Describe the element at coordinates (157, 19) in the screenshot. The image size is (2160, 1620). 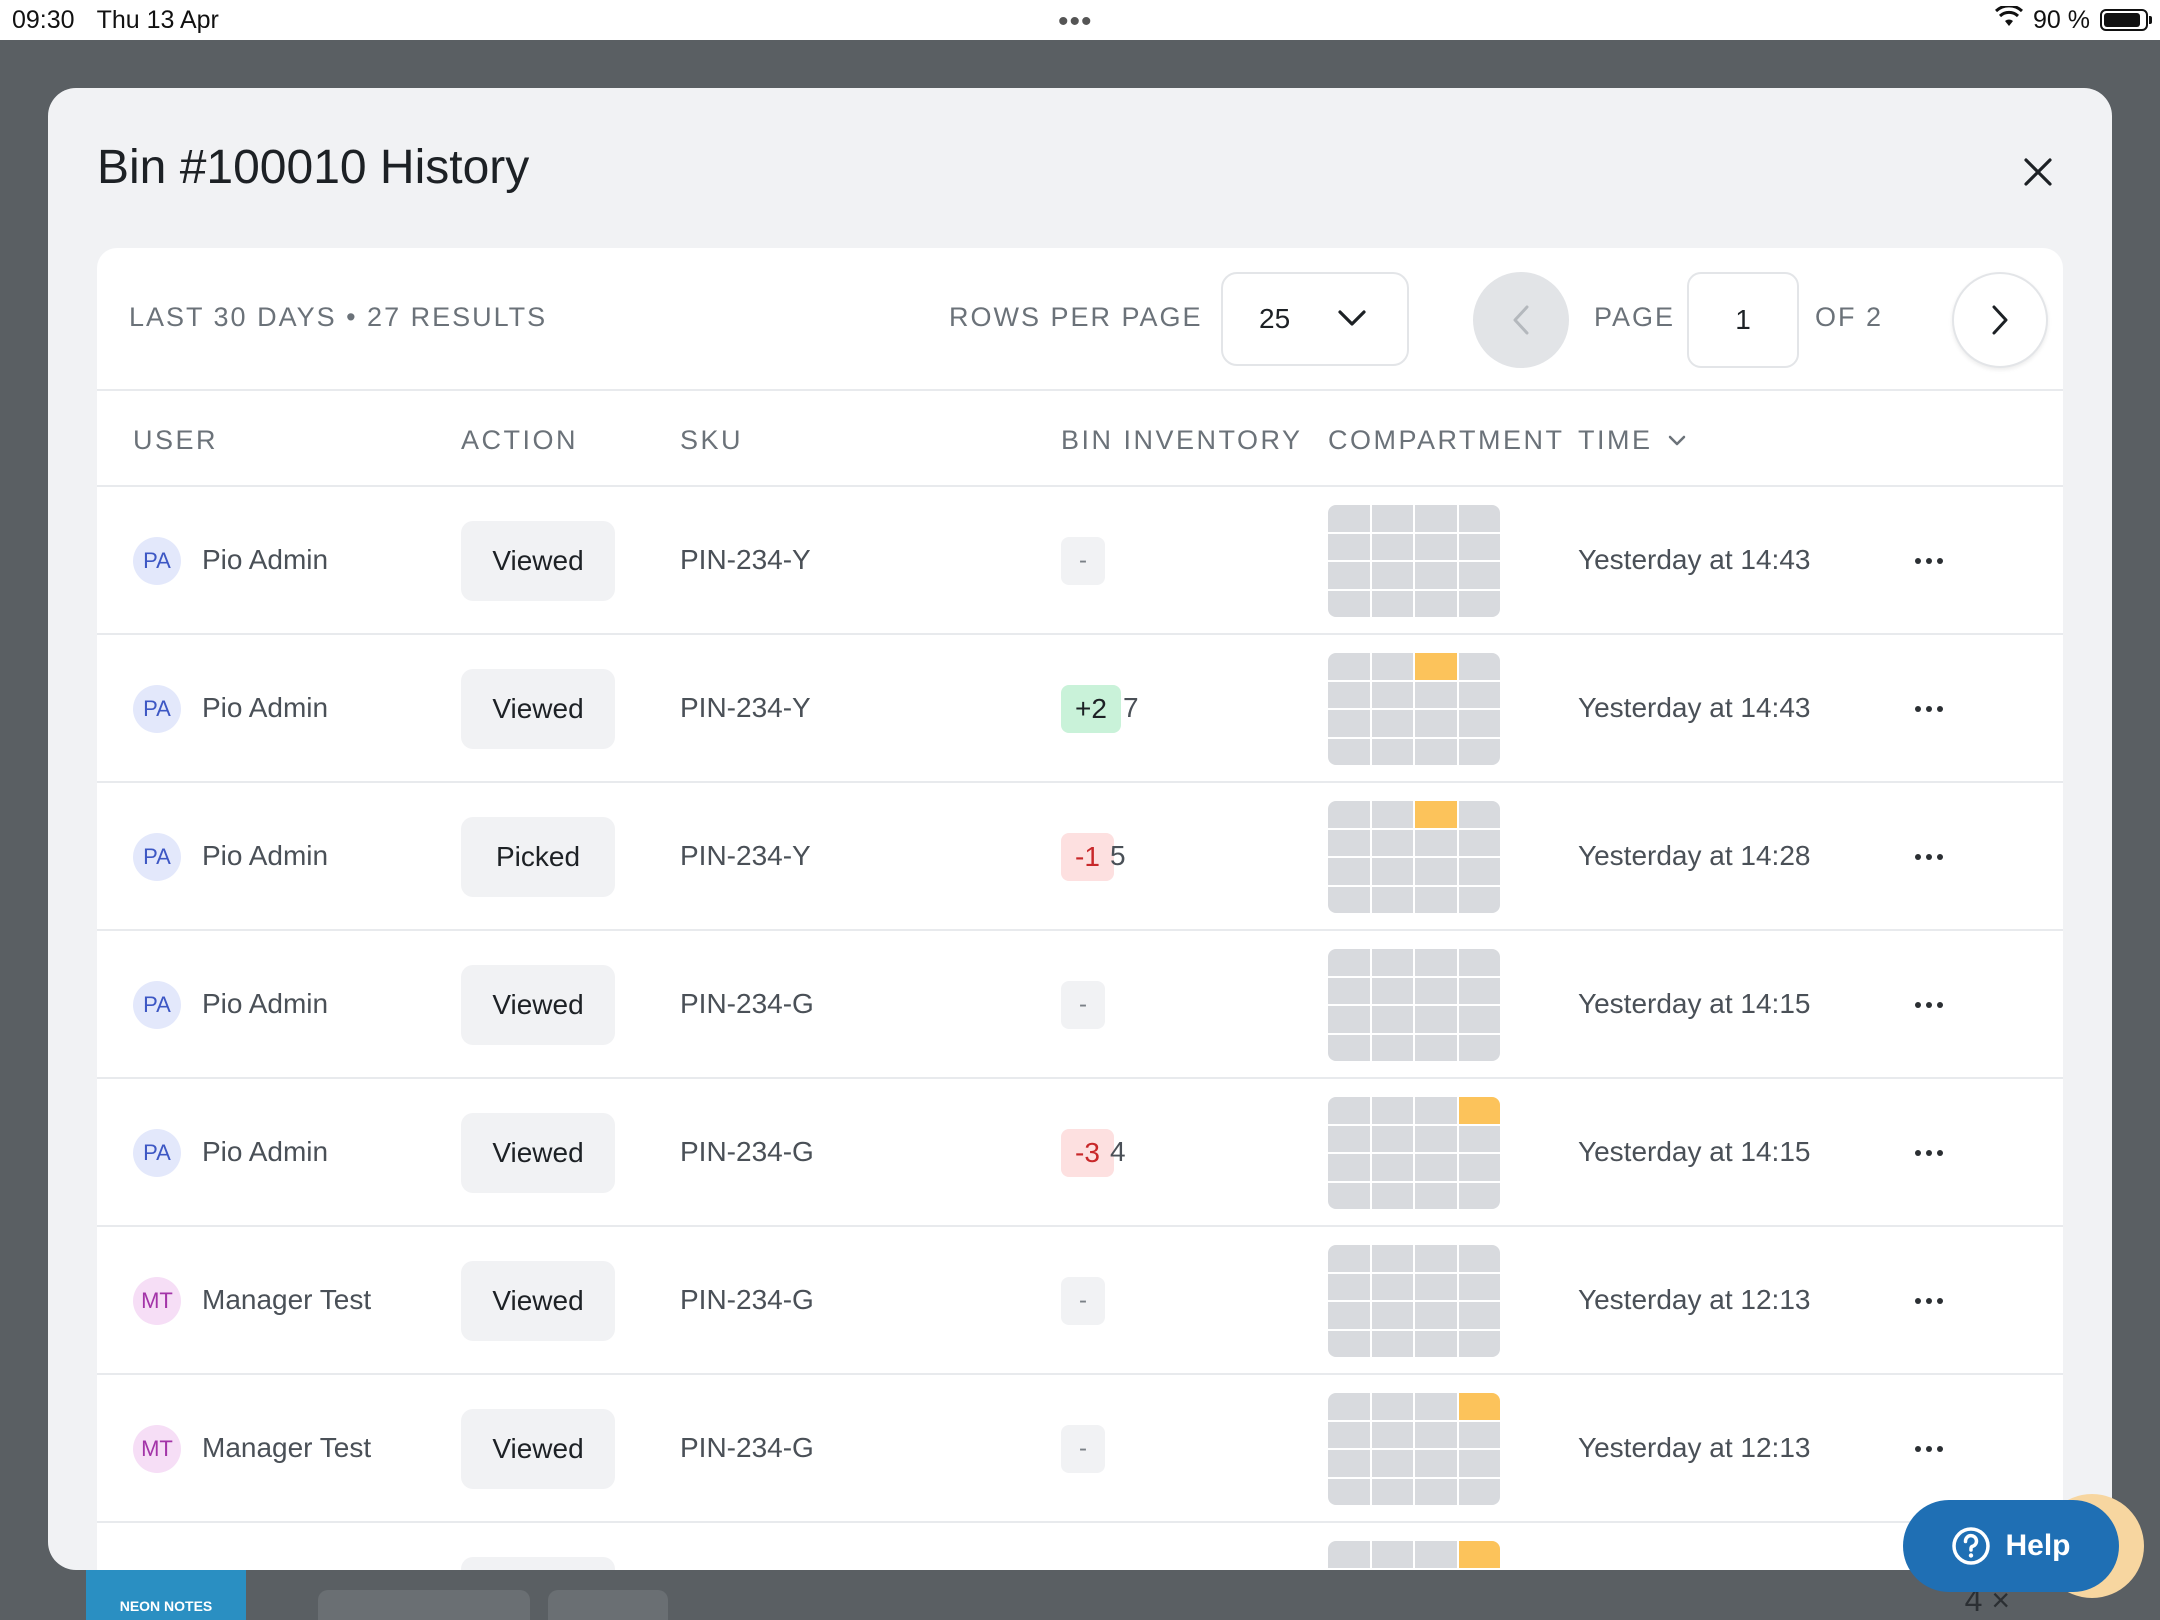
I see `status-date: Thu 13 Apr` at that location.